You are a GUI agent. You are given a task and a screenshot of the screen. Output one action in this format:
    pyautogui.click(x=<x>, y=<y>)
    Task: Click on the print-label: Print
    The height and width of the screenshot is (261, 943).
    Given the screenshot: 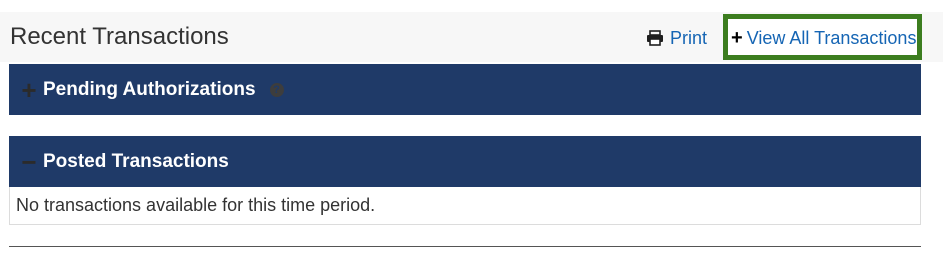 What is the action you would take?
    pyautogui.click(x=689, y=37)
    